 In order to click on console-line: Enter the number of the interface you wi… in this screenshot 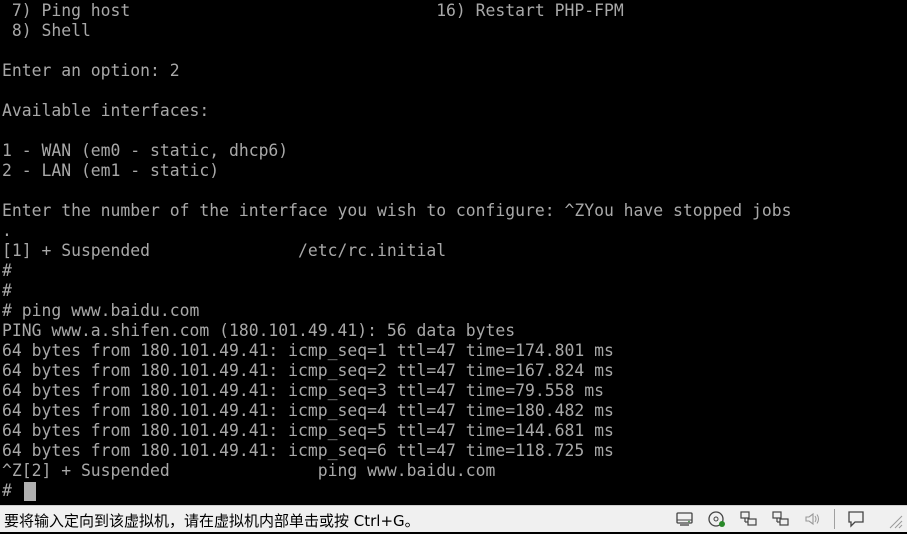, I will do `click(397, 210)`.